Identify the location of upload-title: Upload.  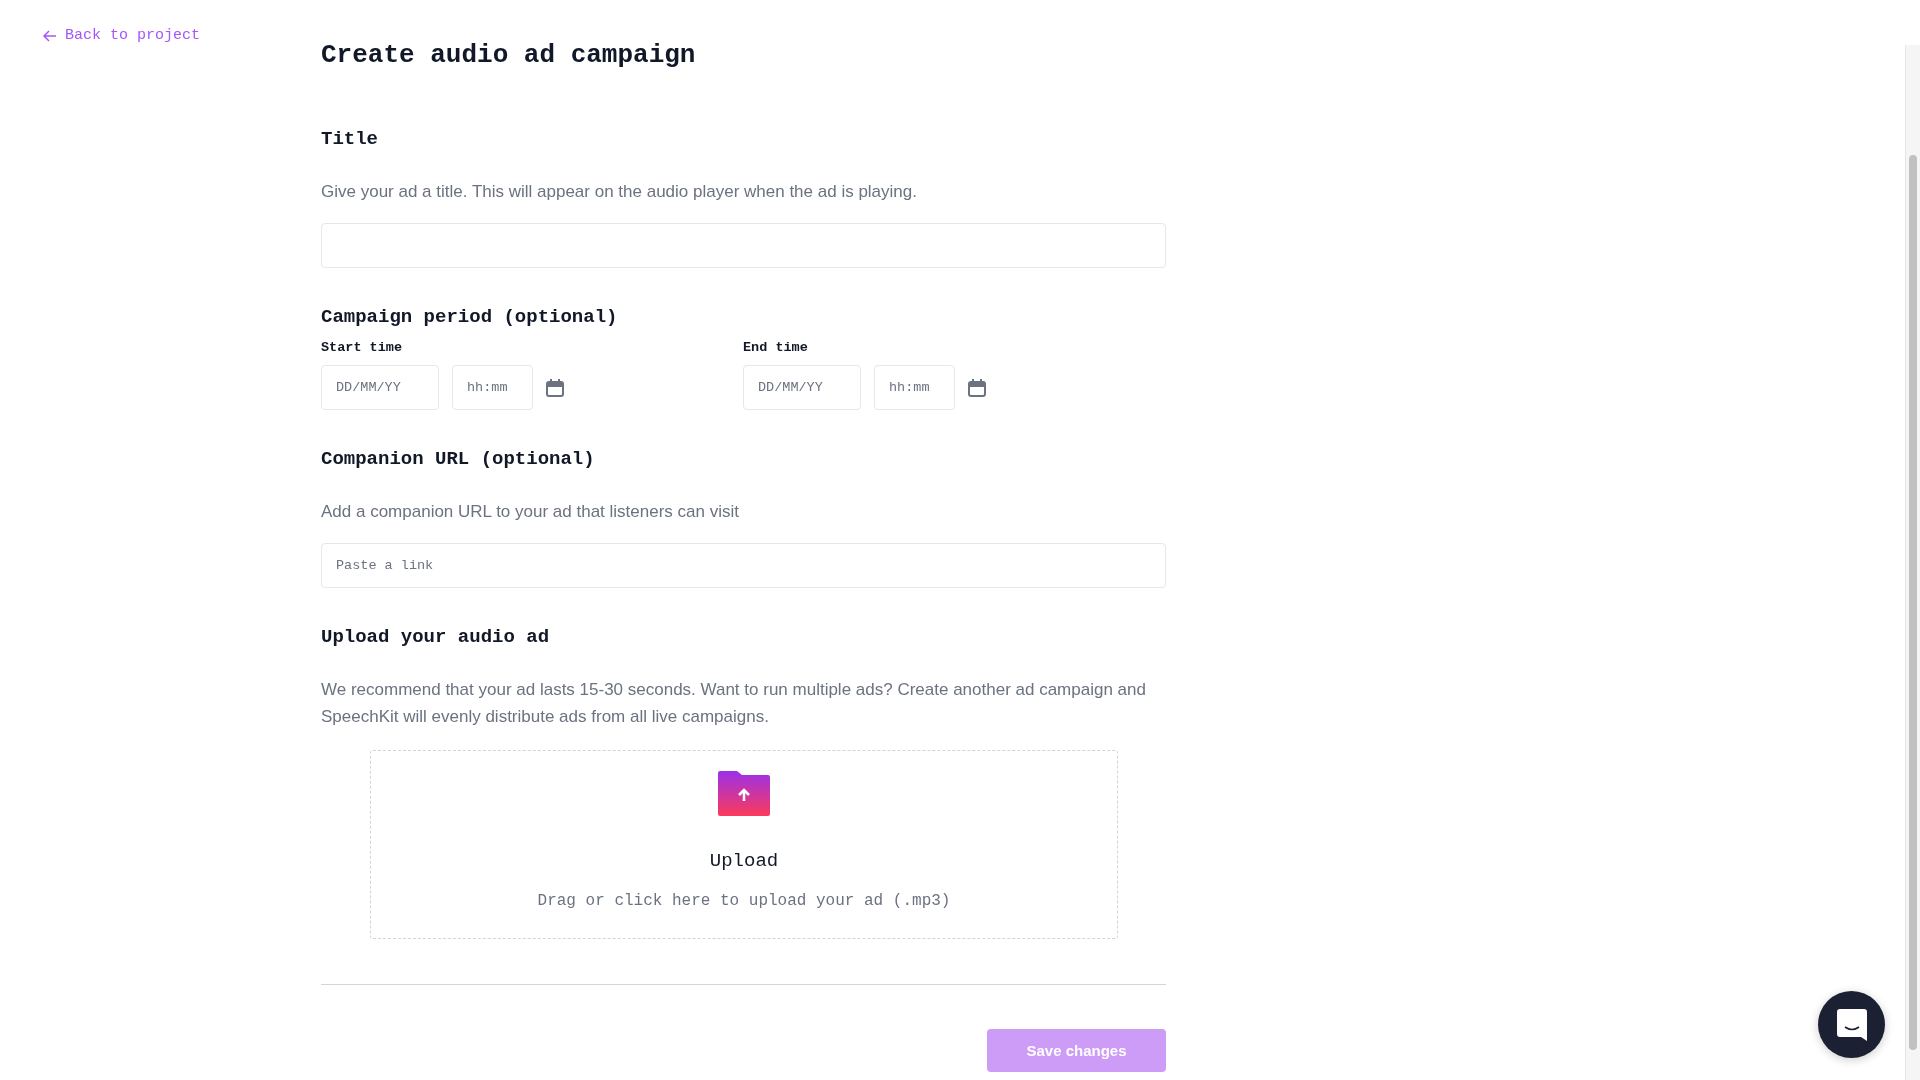
(744, 861).